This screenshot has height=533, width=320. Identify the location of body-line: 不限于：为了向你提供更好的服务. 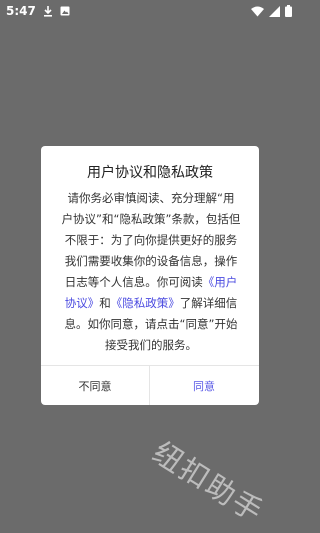
(151, 240).